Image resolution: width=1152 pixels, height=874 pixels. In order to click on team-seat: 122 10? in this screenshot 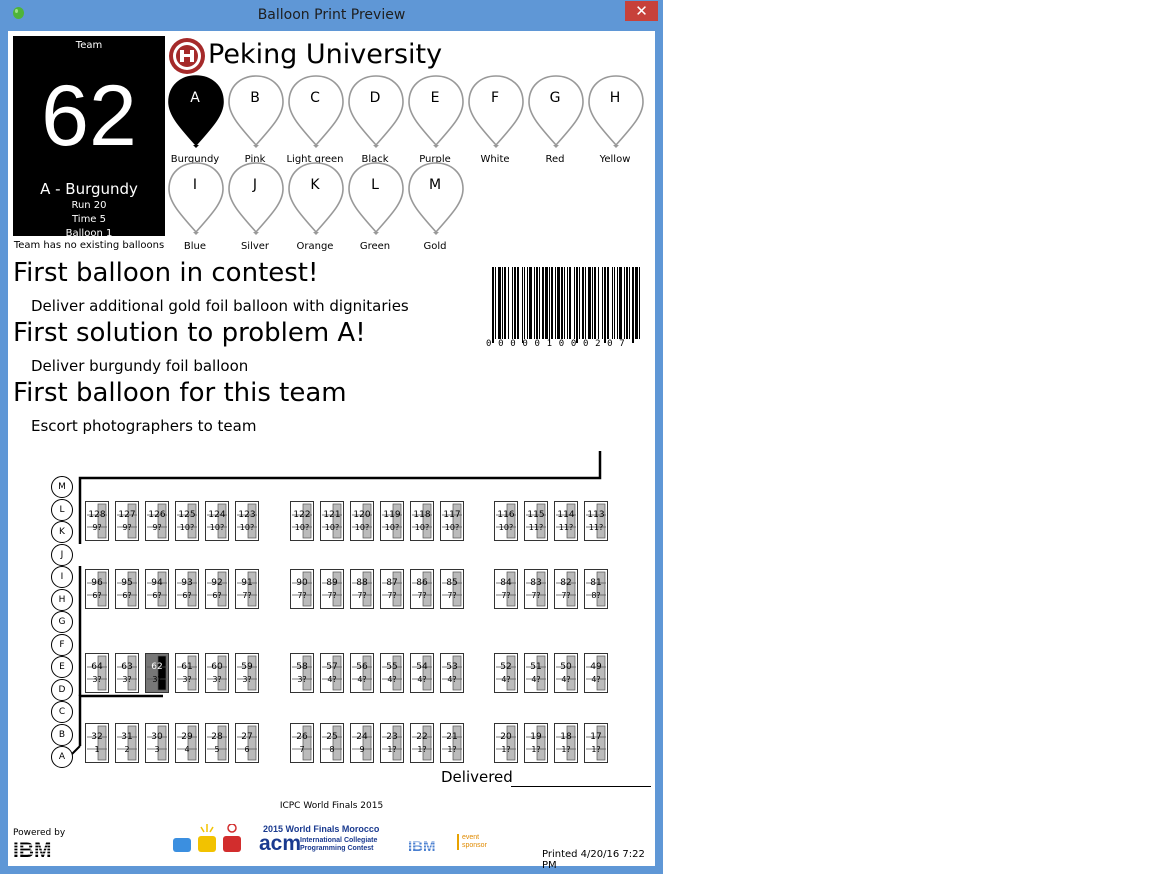, I will do `click(302, 521)`.